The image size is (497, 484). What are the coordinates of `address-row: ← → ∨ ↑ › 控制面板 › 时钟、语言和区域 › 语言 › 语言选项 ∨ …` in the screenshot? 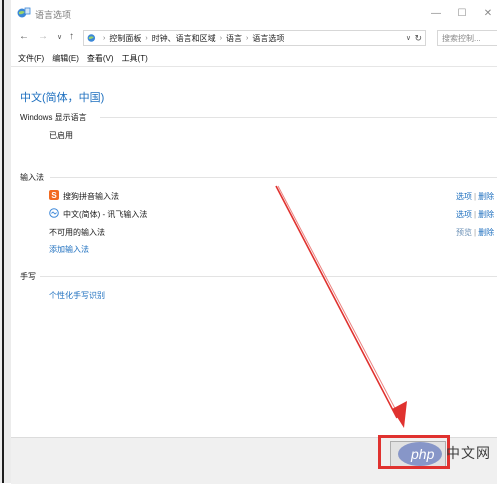 It's located at (254, 38).